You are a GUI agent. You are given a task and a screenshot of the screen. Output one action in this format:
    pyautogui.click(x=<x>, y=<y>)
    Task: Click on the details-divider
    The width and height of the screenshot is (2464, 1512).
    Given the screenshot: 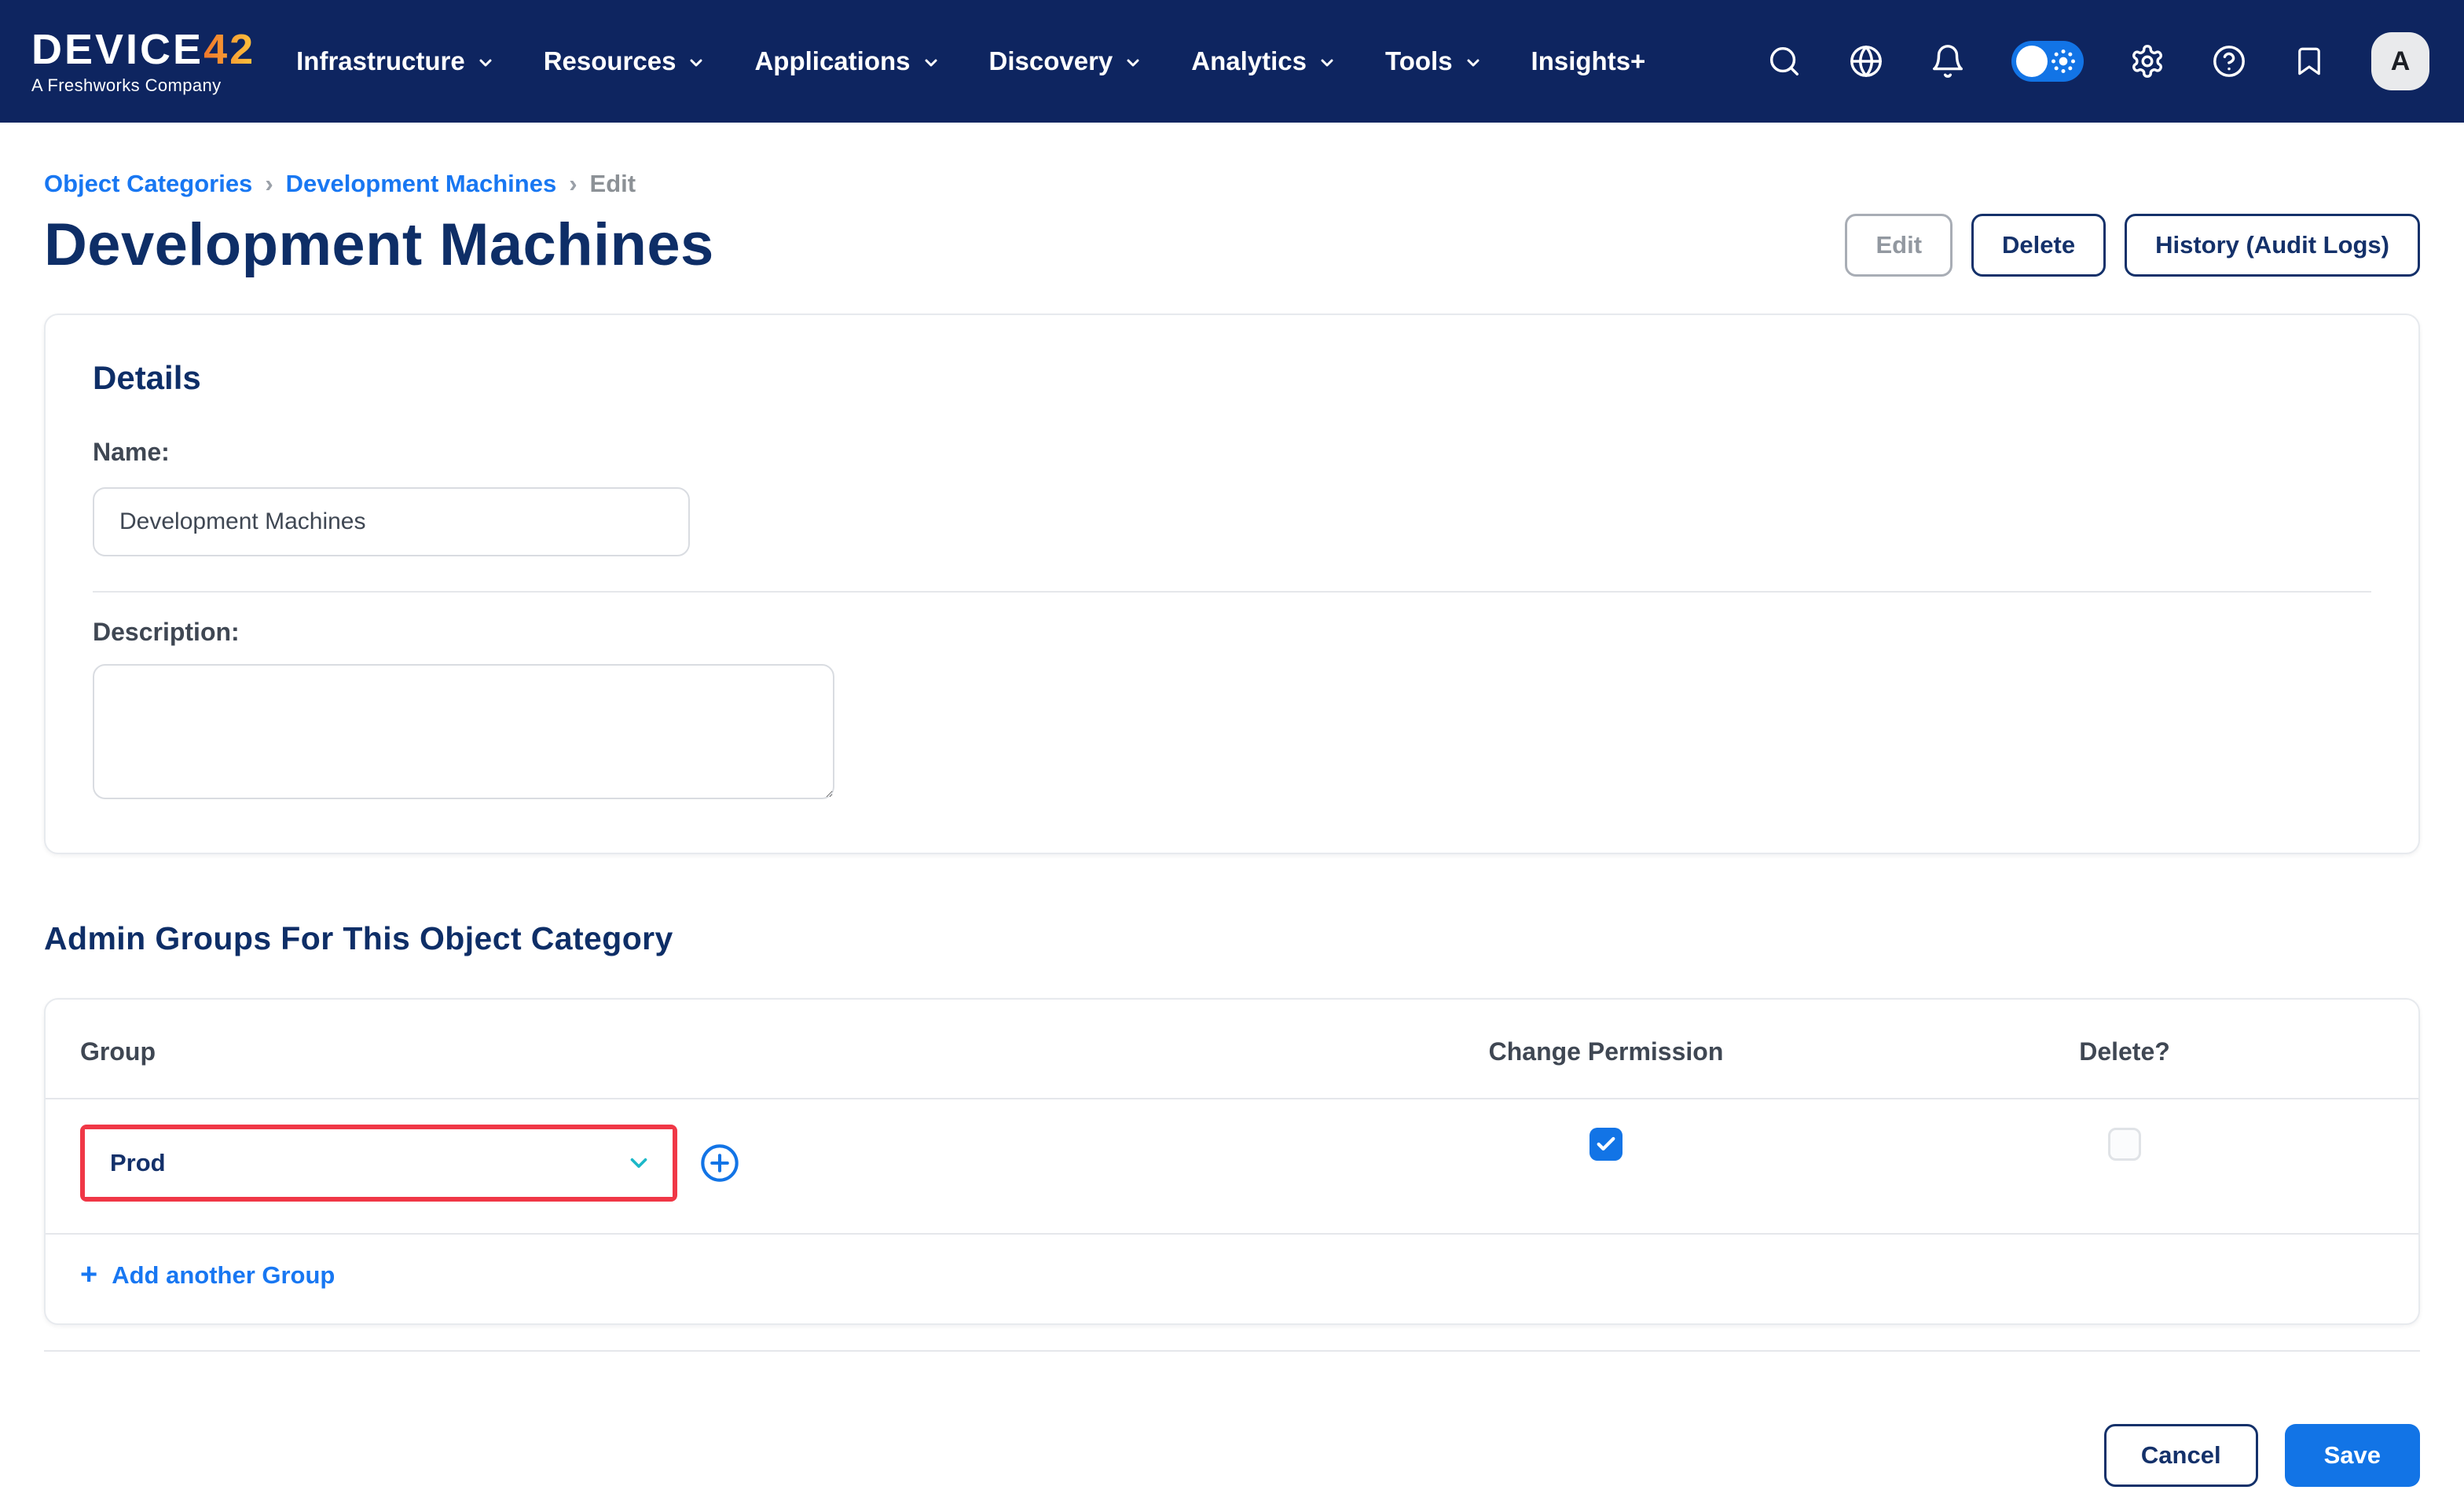 What is the action you would take?
    pyautogui.click(x=1232, y=592)
    